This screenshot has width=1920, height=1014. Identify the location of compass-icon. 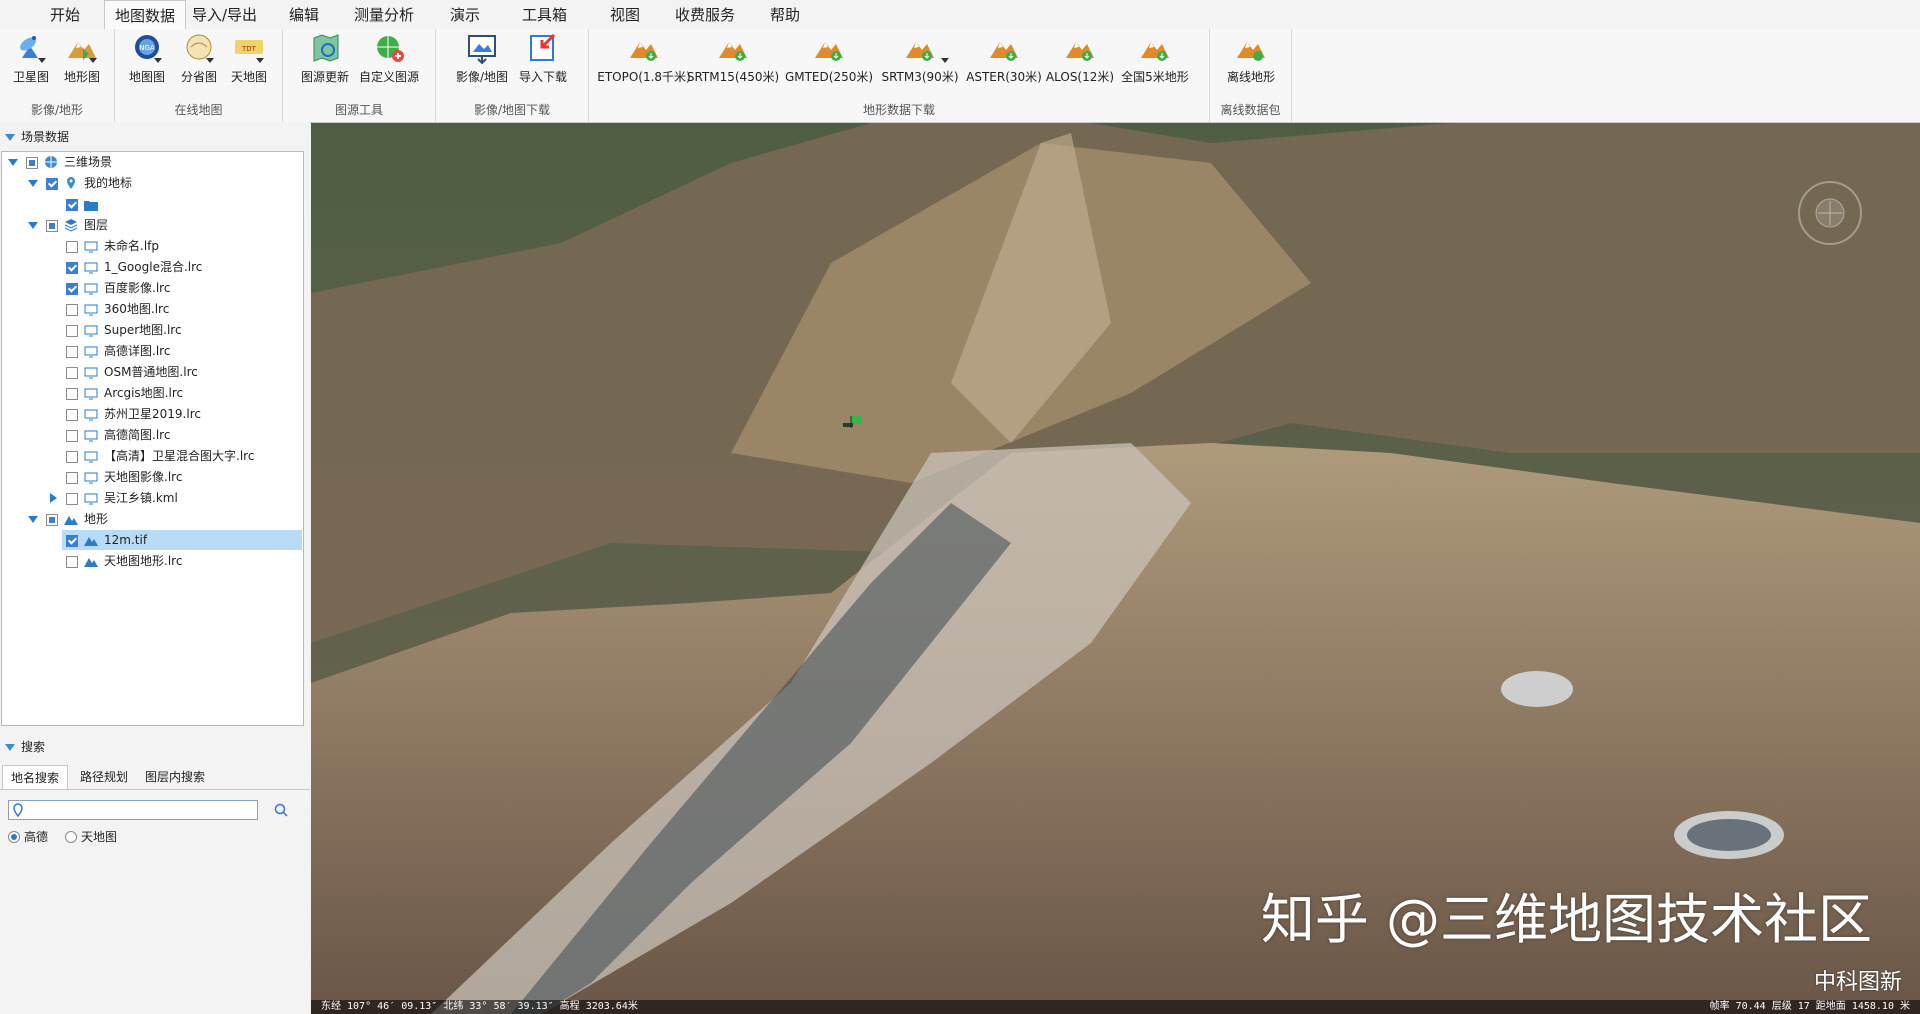
(1830, 213).